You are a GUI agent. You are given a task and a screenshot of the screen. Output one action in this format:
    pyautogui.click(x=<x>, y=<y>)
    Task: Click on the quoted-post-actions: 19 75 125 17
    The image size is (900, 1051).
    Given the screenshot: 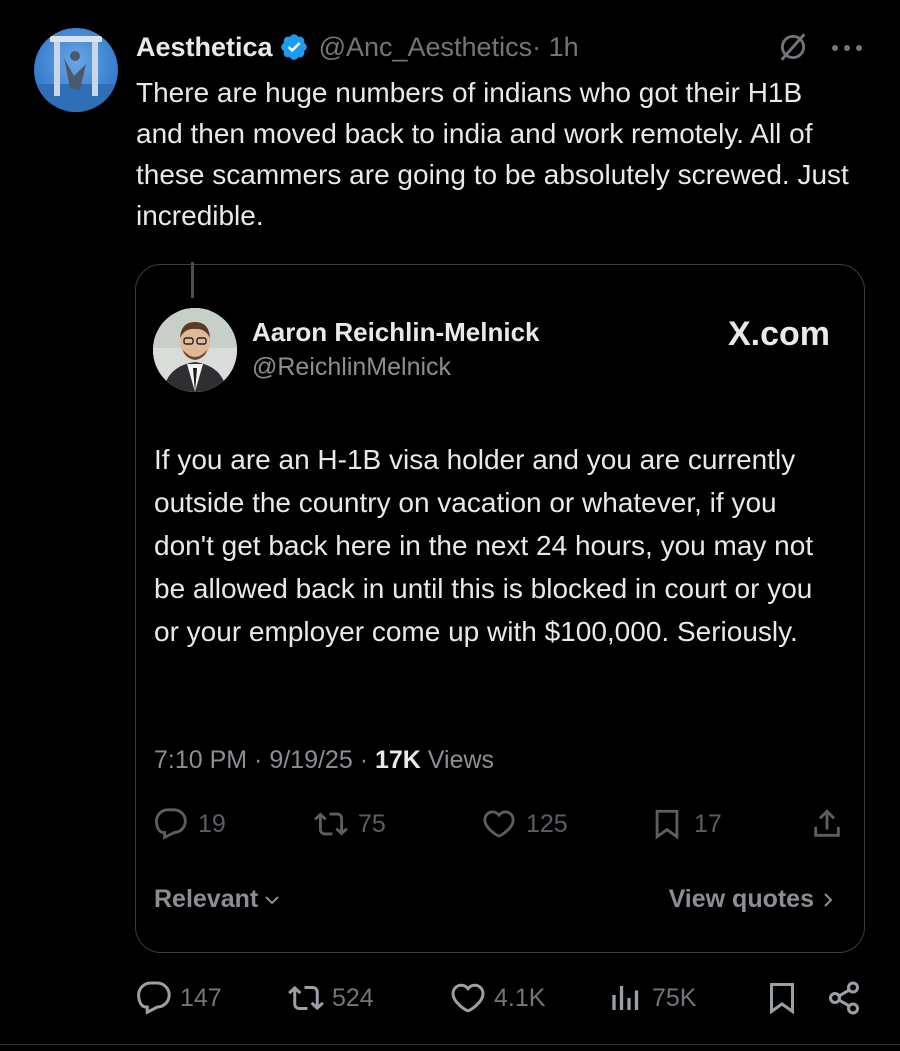 What is the action you would take?
    pyautogui.click(x=504, y=825)
    